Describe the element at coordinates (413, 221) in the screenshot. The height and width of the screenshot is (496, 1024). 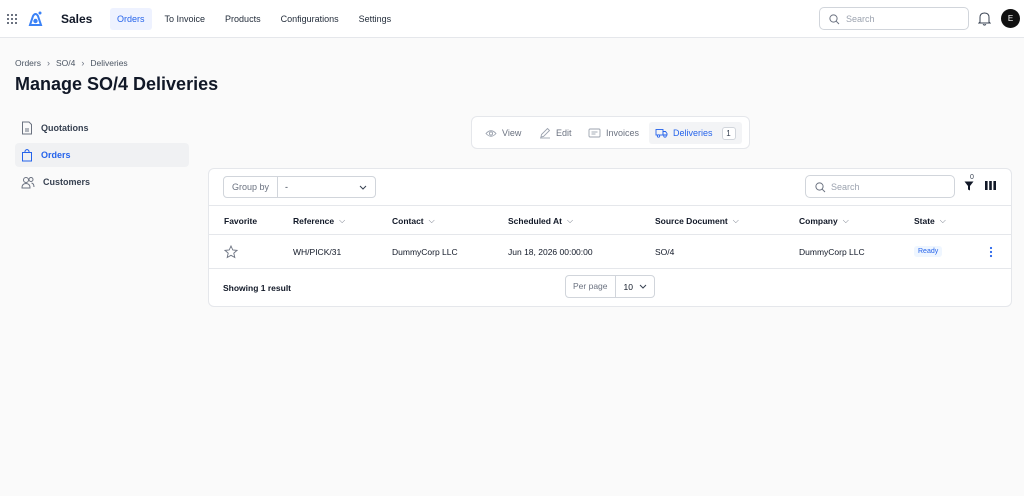
I see `column-contact: Contact ⌵` at that location.